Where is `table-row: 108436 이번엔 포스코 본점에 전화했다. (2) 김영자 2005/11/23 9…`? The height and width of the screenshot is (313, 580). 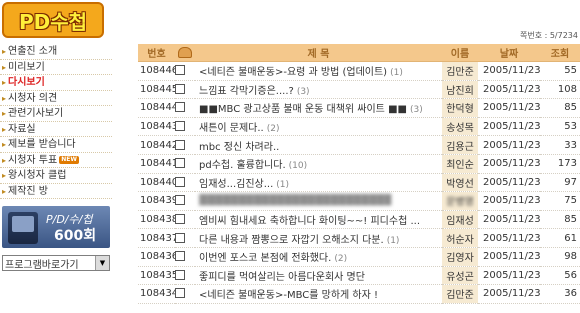
table-row: 108436 이번엔 포스코 본점에 전화했다. (2) 김영자 2005/11/23 9… is located at coordinates (359, 257).